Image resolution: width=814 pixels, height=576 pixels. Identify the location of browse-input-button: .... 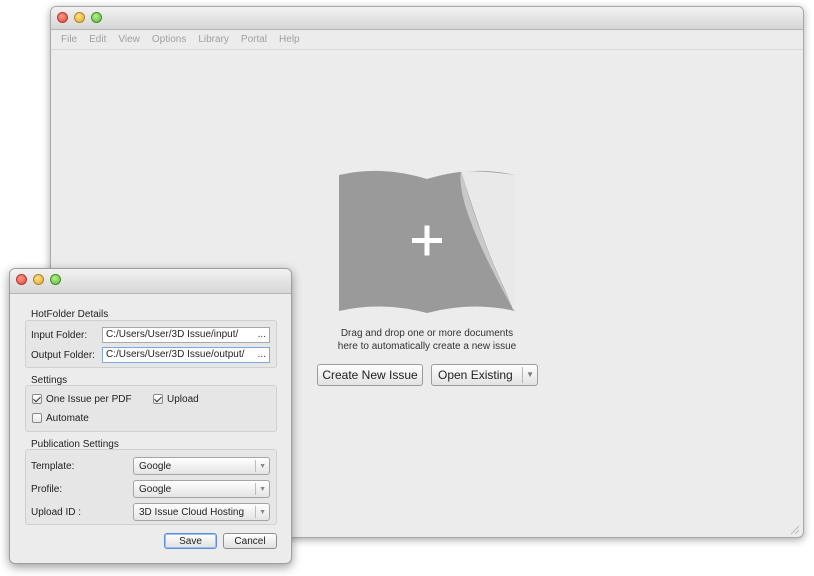
(262, 335).